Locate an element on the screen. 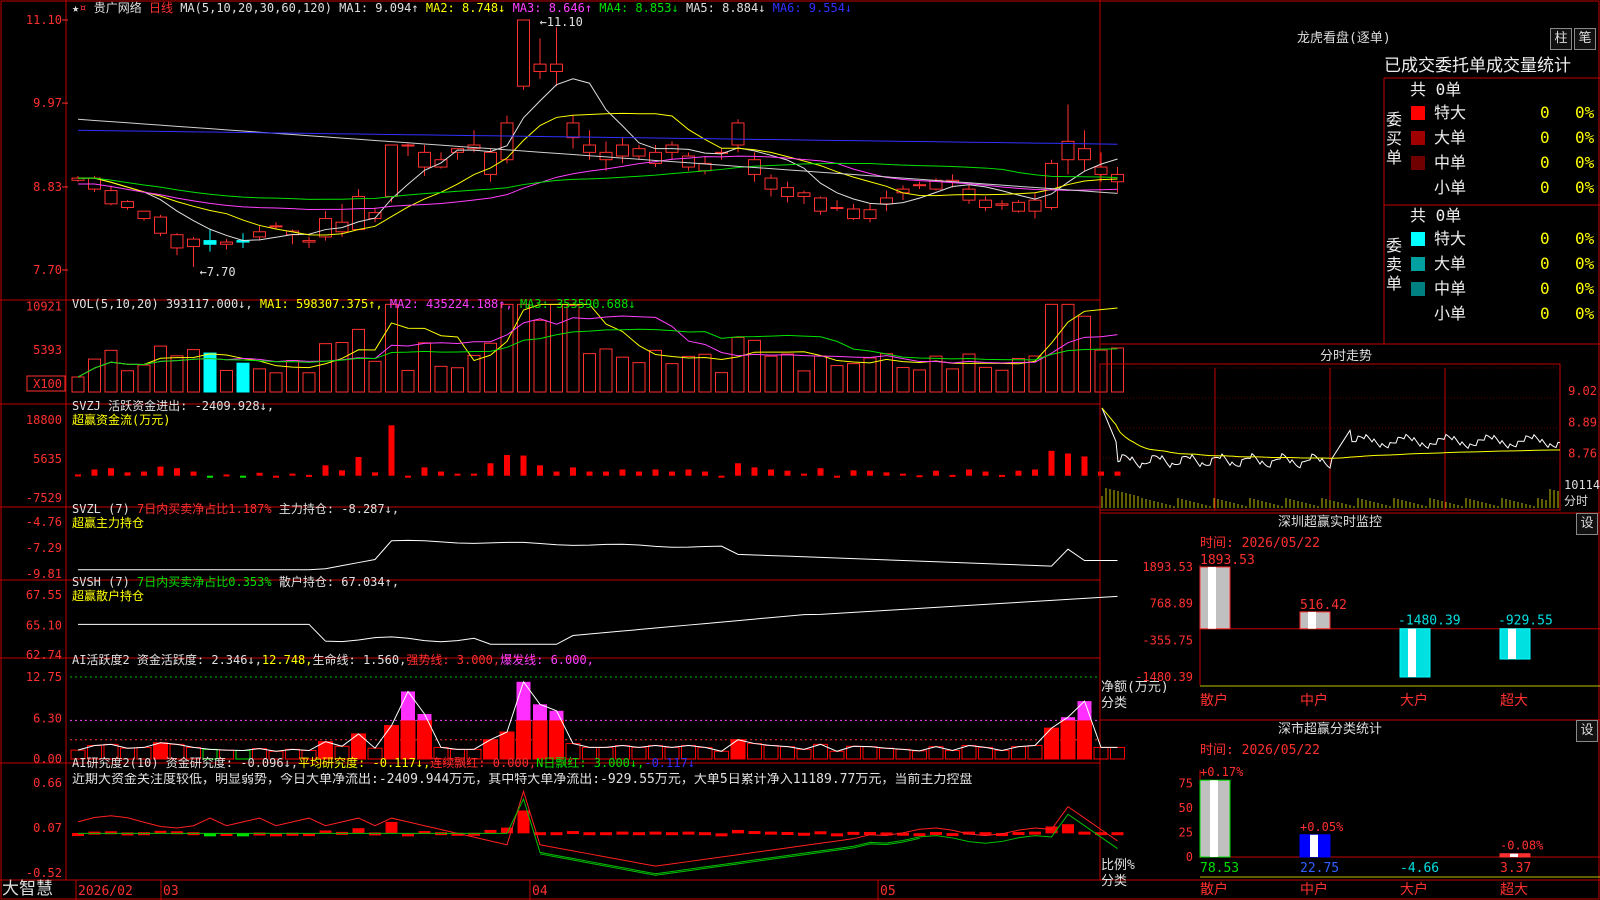  tick-view-button: 笔 is located at coordinates (1585, 39).